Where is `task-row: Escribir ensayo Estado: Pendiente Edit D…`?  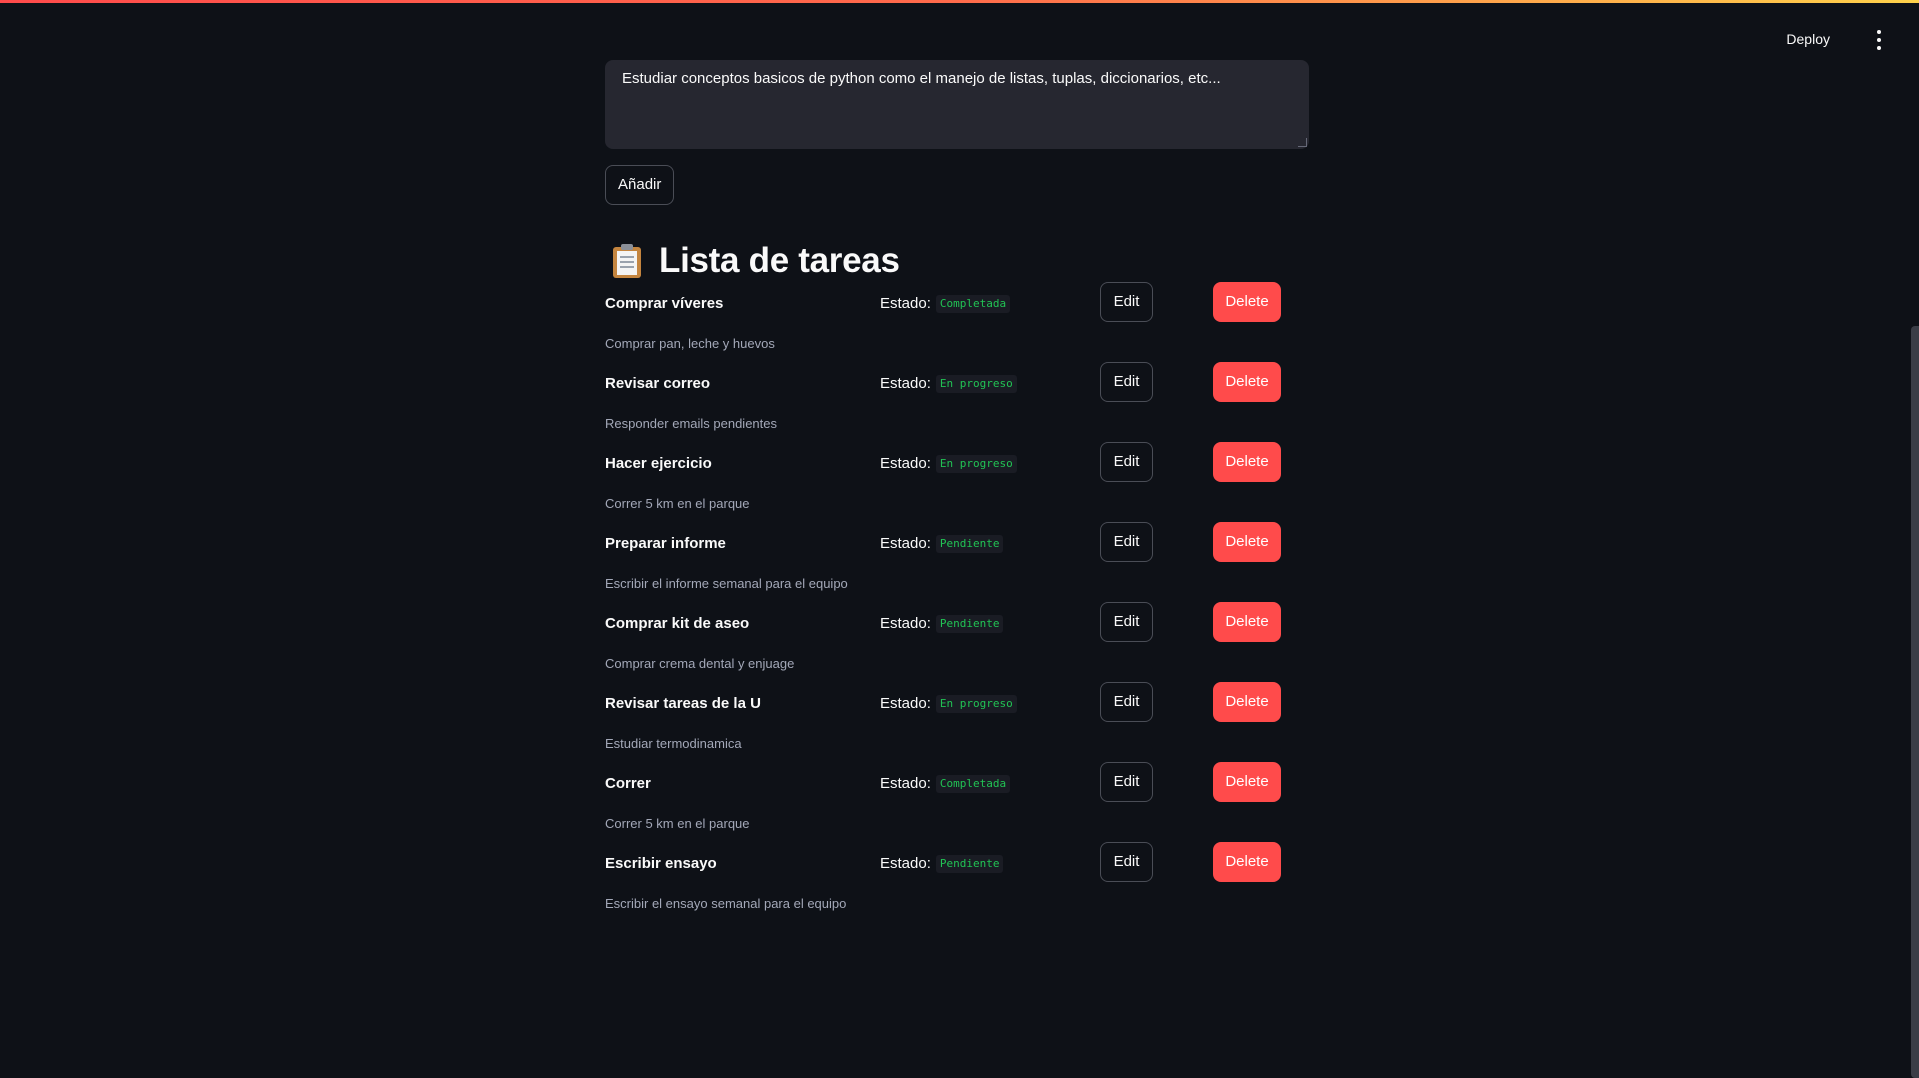 task-row: Escribir ensayo Estado: Pendiente Edit D… is located at coordinates (957, 888).